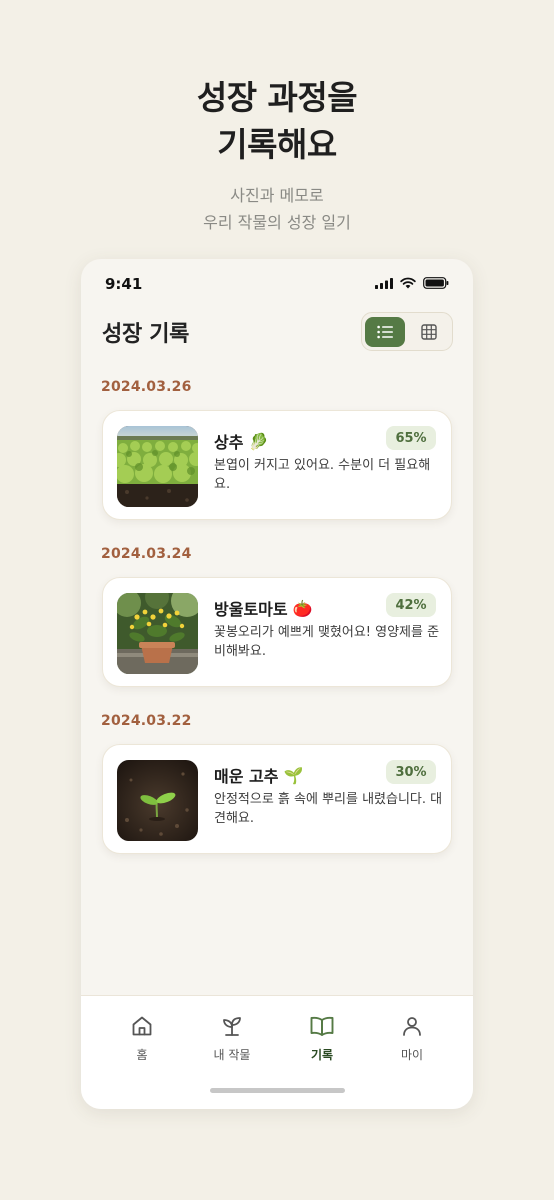 The width and height of the screenshot is (554, 1200). What do you see at coordinates (277, 121) in the screenshot?
I see `hero-title: 성장 과정을 기록해요` at bounding box center [277, 121].